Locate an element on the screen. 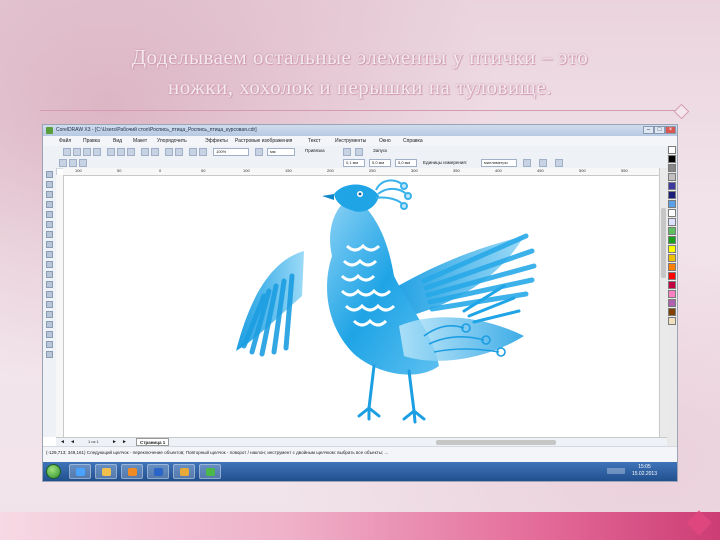 The height and width of the screenshot is (540, 720). taskbar-media-player is located at coordinates (132, 471).